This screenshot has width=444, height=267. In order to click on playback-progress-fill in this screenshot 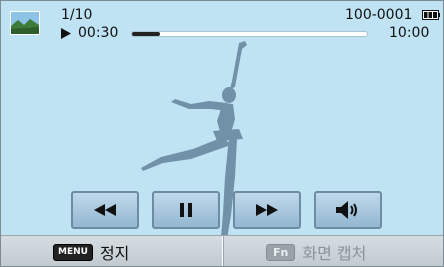, I will do `click(146, 34)`.